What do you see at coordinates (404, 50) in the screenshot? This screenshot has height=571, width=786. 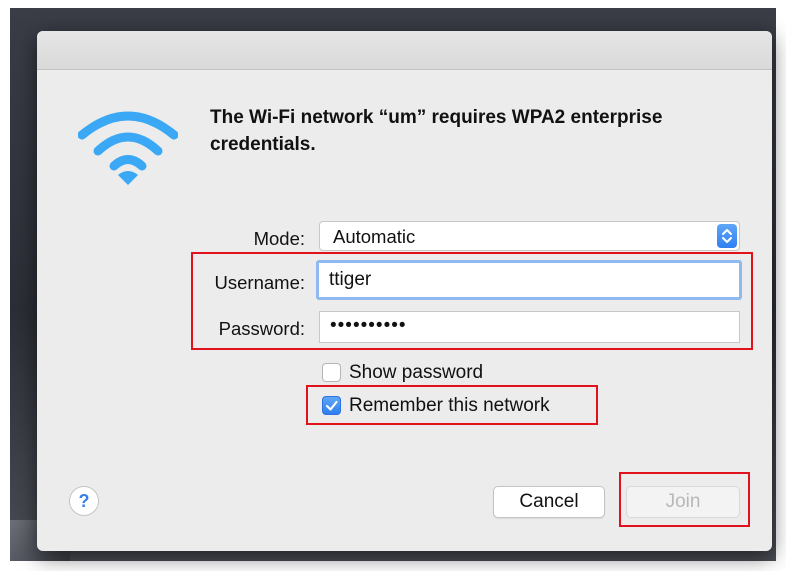 I see `dialog-titlebar` at bounding box center [404, 50].